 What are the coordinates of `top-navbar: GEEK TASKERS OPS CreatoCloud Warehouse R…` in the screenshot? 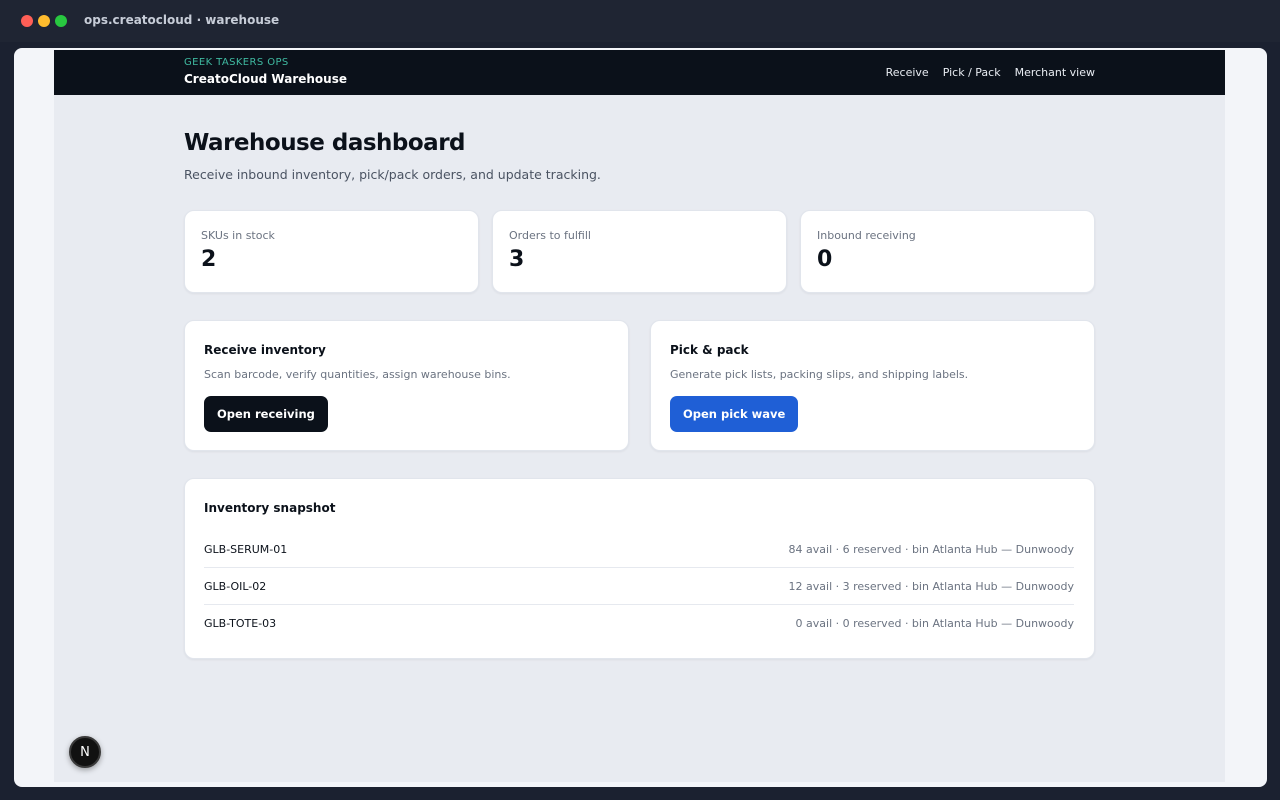 It's located at (639, 72).